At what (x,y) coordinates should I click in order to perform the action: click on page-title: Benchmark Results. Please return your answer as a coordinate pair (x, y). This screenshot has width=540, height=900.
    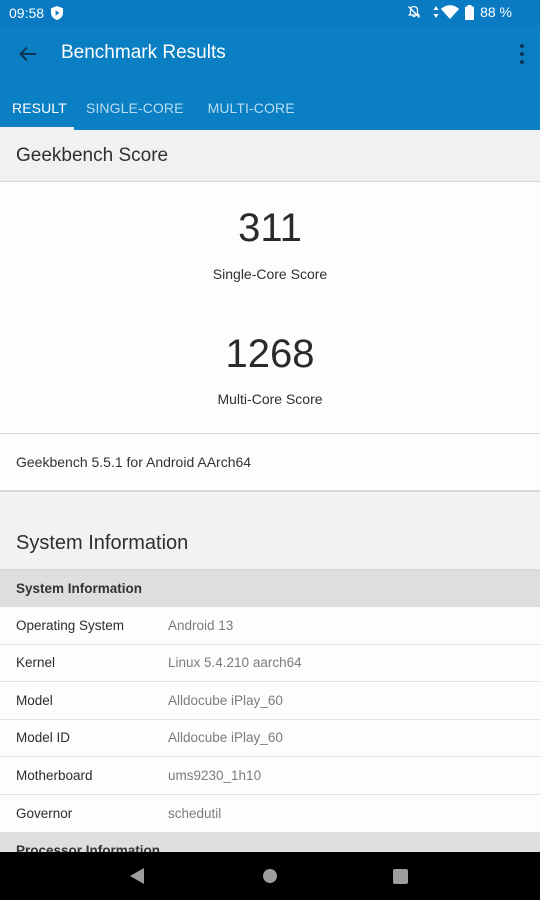
    Looking at the image, I should click on (143, 52).